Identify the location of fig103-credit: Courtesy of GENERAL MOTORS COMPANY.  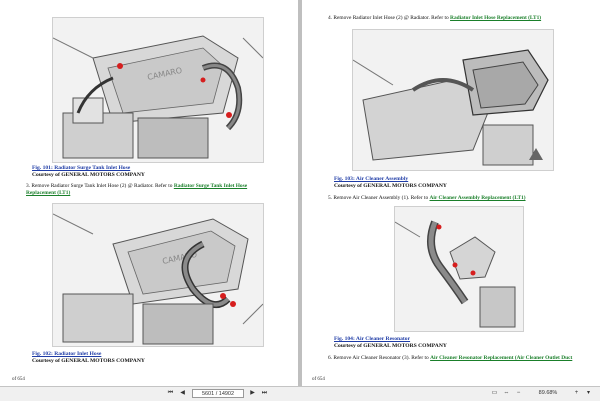
(390, 186).